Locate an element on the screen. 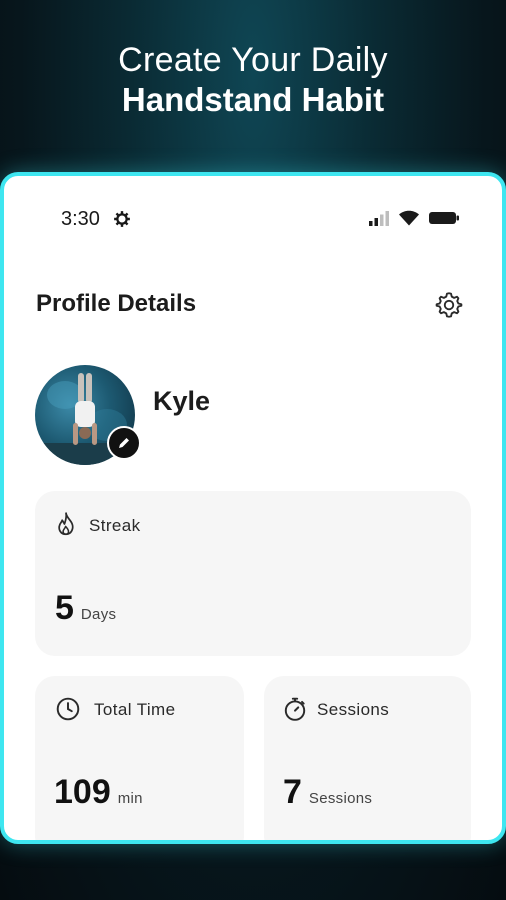  total-time-card: Total Time 109 min is located at coordinates (139, 758).